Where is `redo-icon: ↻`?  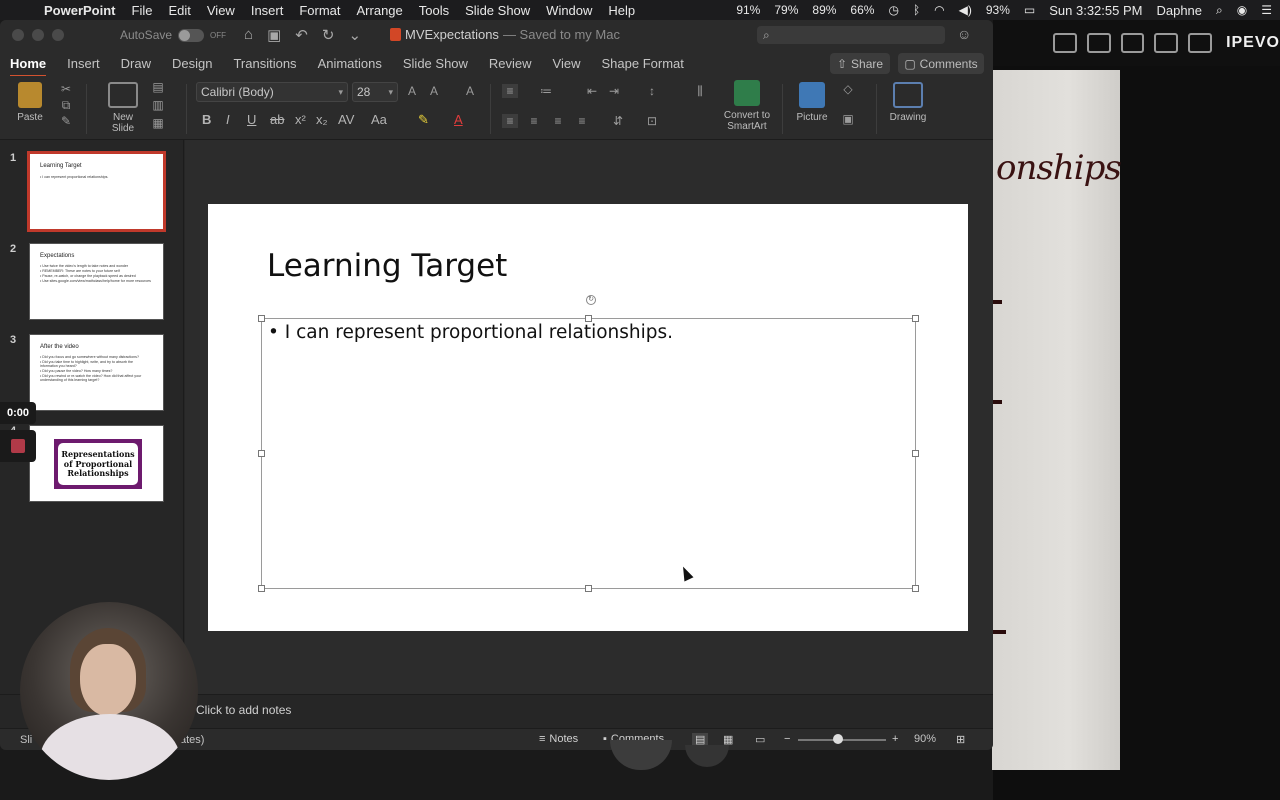
redo-icon: ↻ is located at coordinates (328, 35).